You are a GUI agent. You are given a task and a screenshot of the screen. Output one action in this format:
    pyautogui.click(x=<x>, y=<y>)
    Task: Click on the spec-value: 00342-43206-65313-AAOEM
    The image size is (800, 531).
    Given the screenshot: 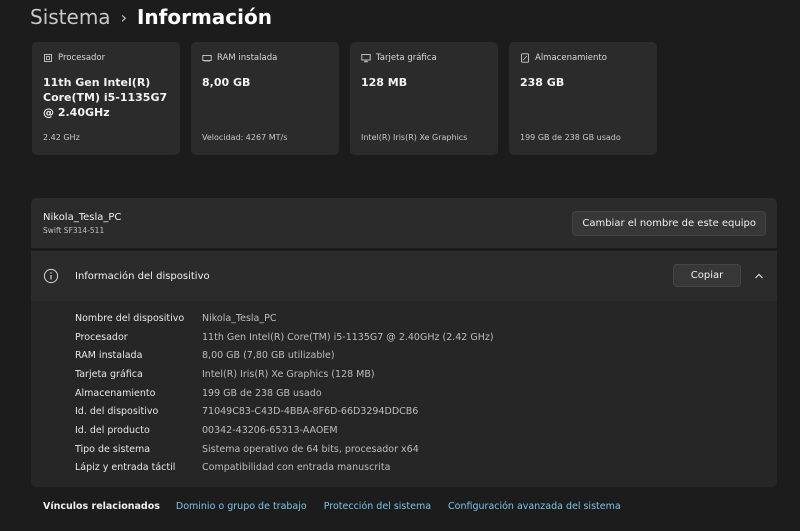 What is the action you would take?
    pyautogui.click(x=270, y=430)
    